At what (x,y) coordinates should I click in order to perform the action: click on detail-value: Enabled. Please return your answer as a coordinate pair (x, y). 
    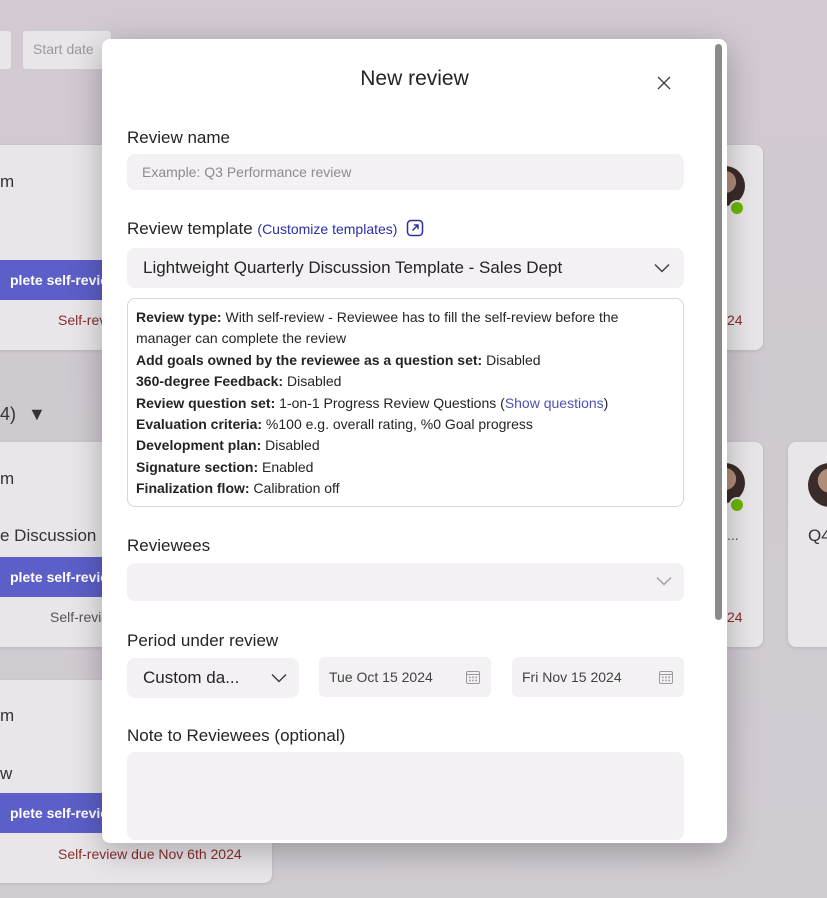
    Looking at the image, I should click on (286, 466).